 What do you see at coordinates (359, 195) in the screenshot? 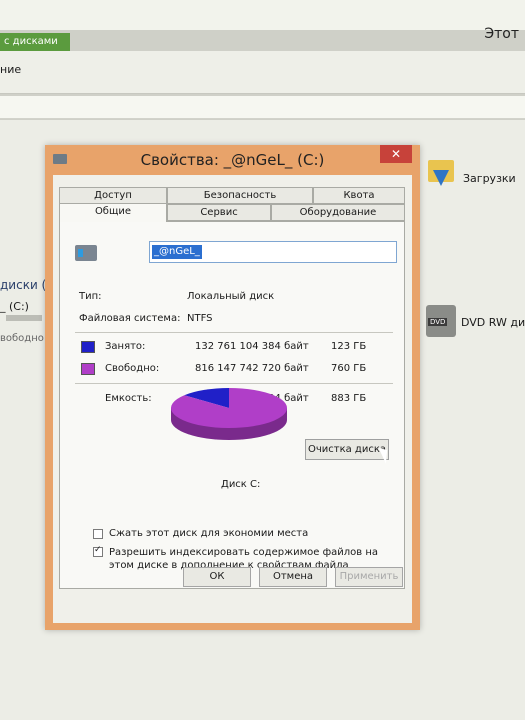
I see `tab-quota: Квота` at bounding box center [359, 195].